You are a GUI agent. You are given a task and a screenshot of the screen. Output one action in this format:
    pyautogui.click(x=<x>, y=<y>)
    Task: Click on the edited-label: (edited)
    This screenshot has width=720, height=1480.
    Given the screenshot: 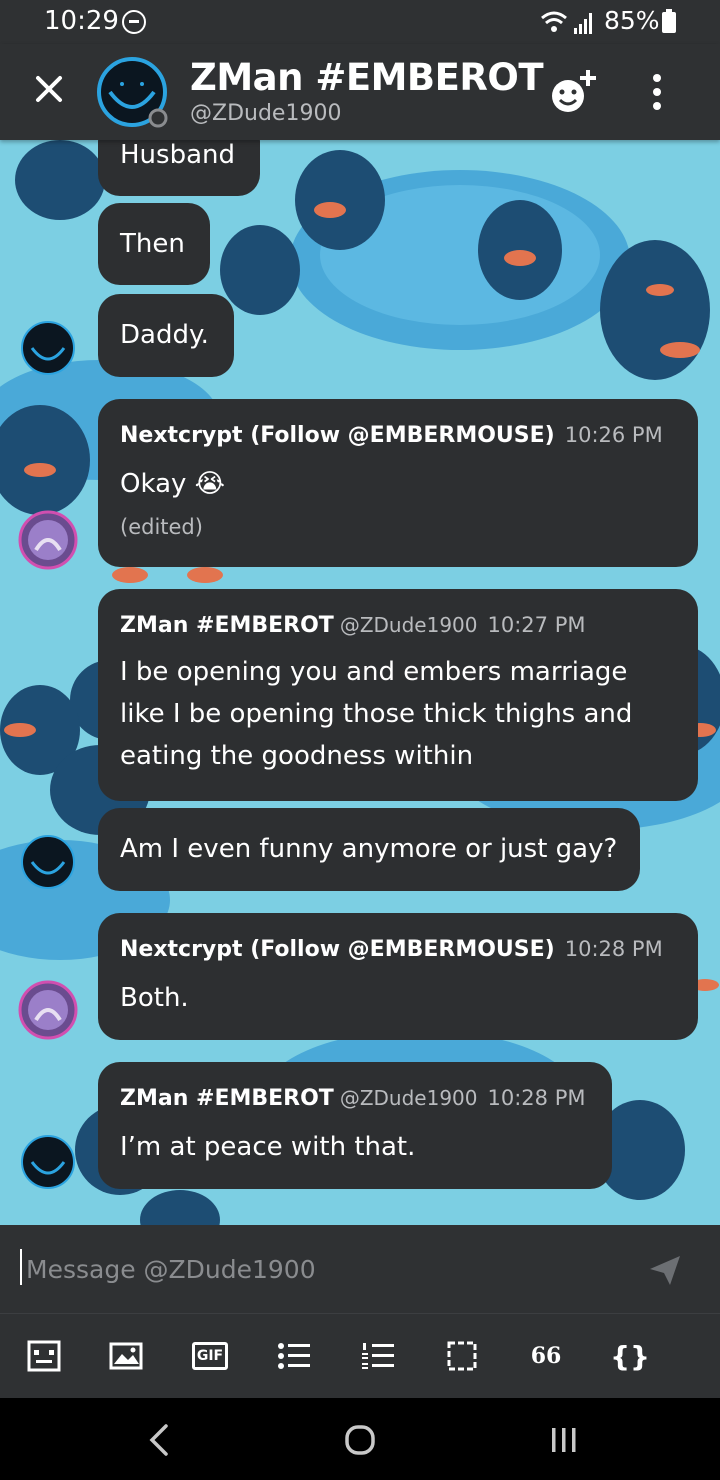 What is the action you would take?
    pyautogui.click(x=161, y=527)
    